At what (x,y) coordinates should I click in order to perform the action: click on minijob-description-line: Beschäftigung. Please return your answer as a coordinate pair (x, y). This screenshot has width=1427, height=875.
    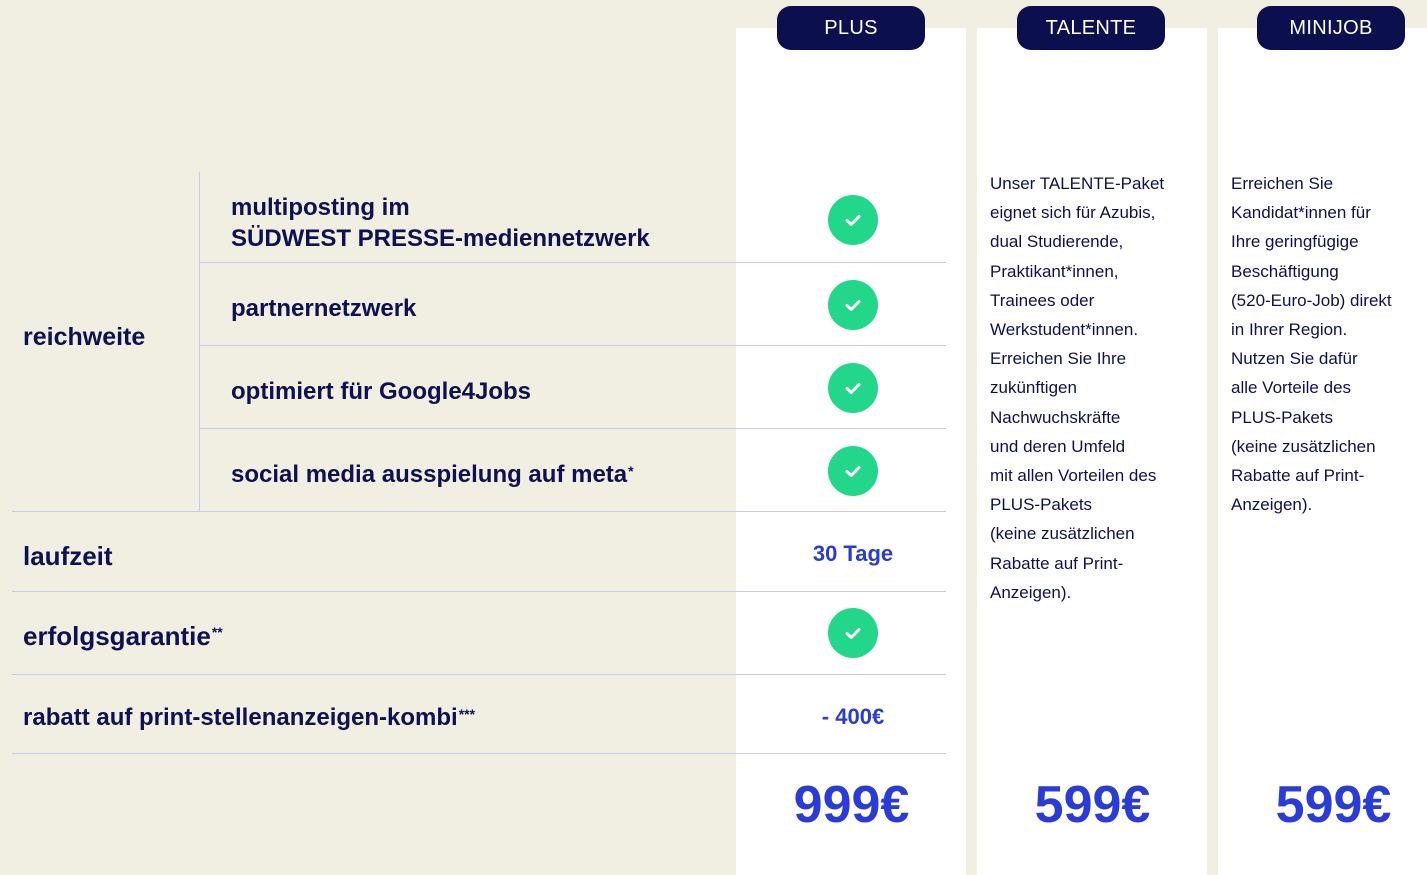
    Looking at the image, I should click on (1285, 271).